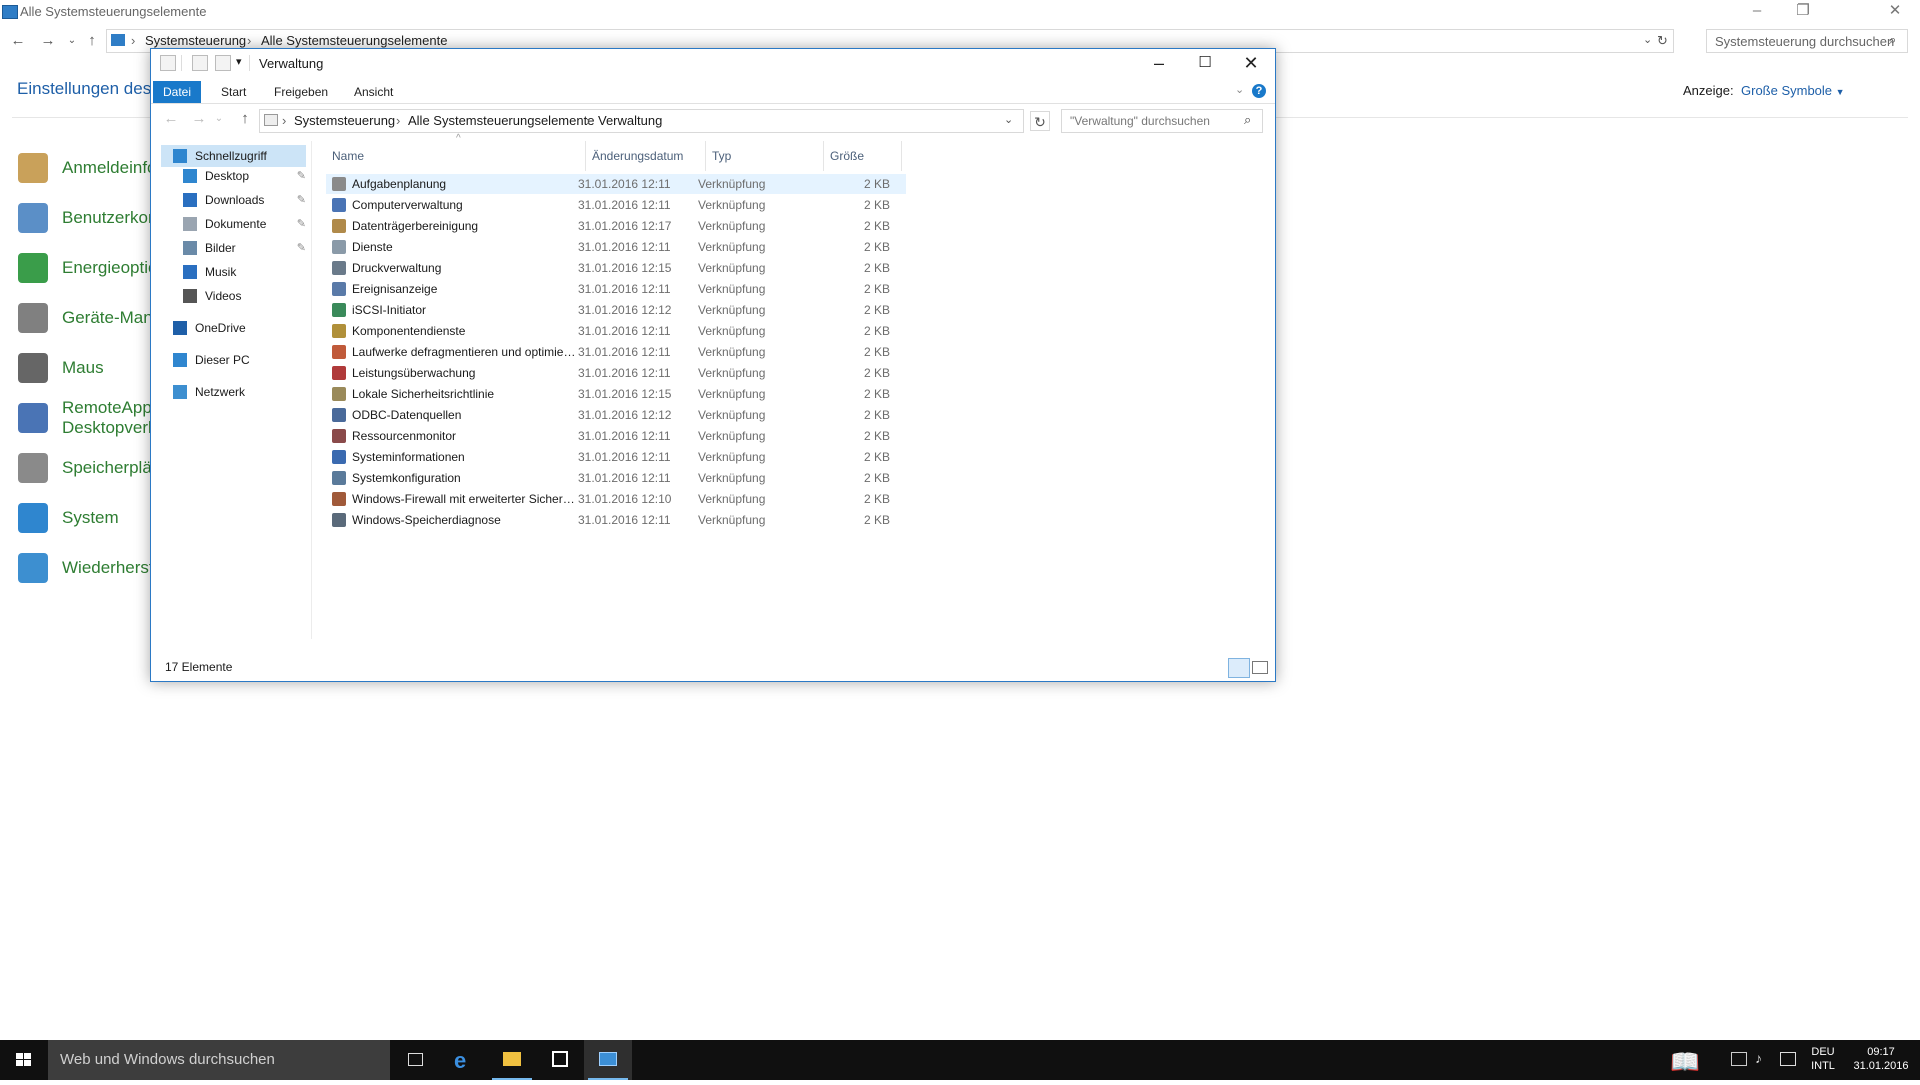 The image size is (1920, 1085). Describe the element at coordinates (87, 168) in the screenshot. I see `control-panel-item: Anmeldeinfo` at that location.